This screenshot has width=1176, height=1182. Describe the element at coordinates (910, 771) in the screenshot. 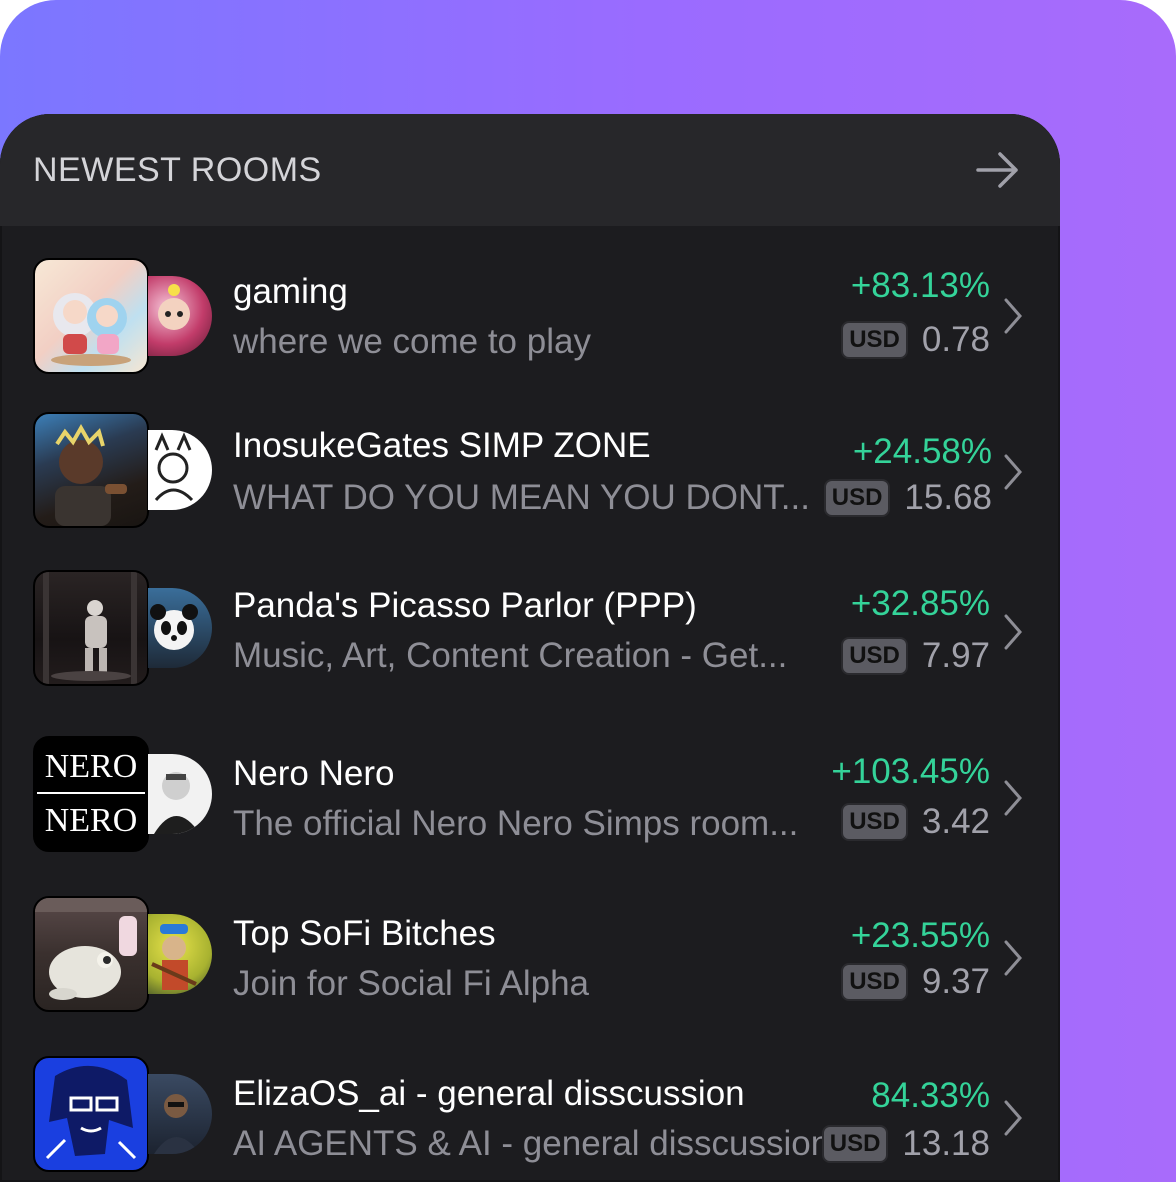

I see `price-change: +103.45%` at that location.